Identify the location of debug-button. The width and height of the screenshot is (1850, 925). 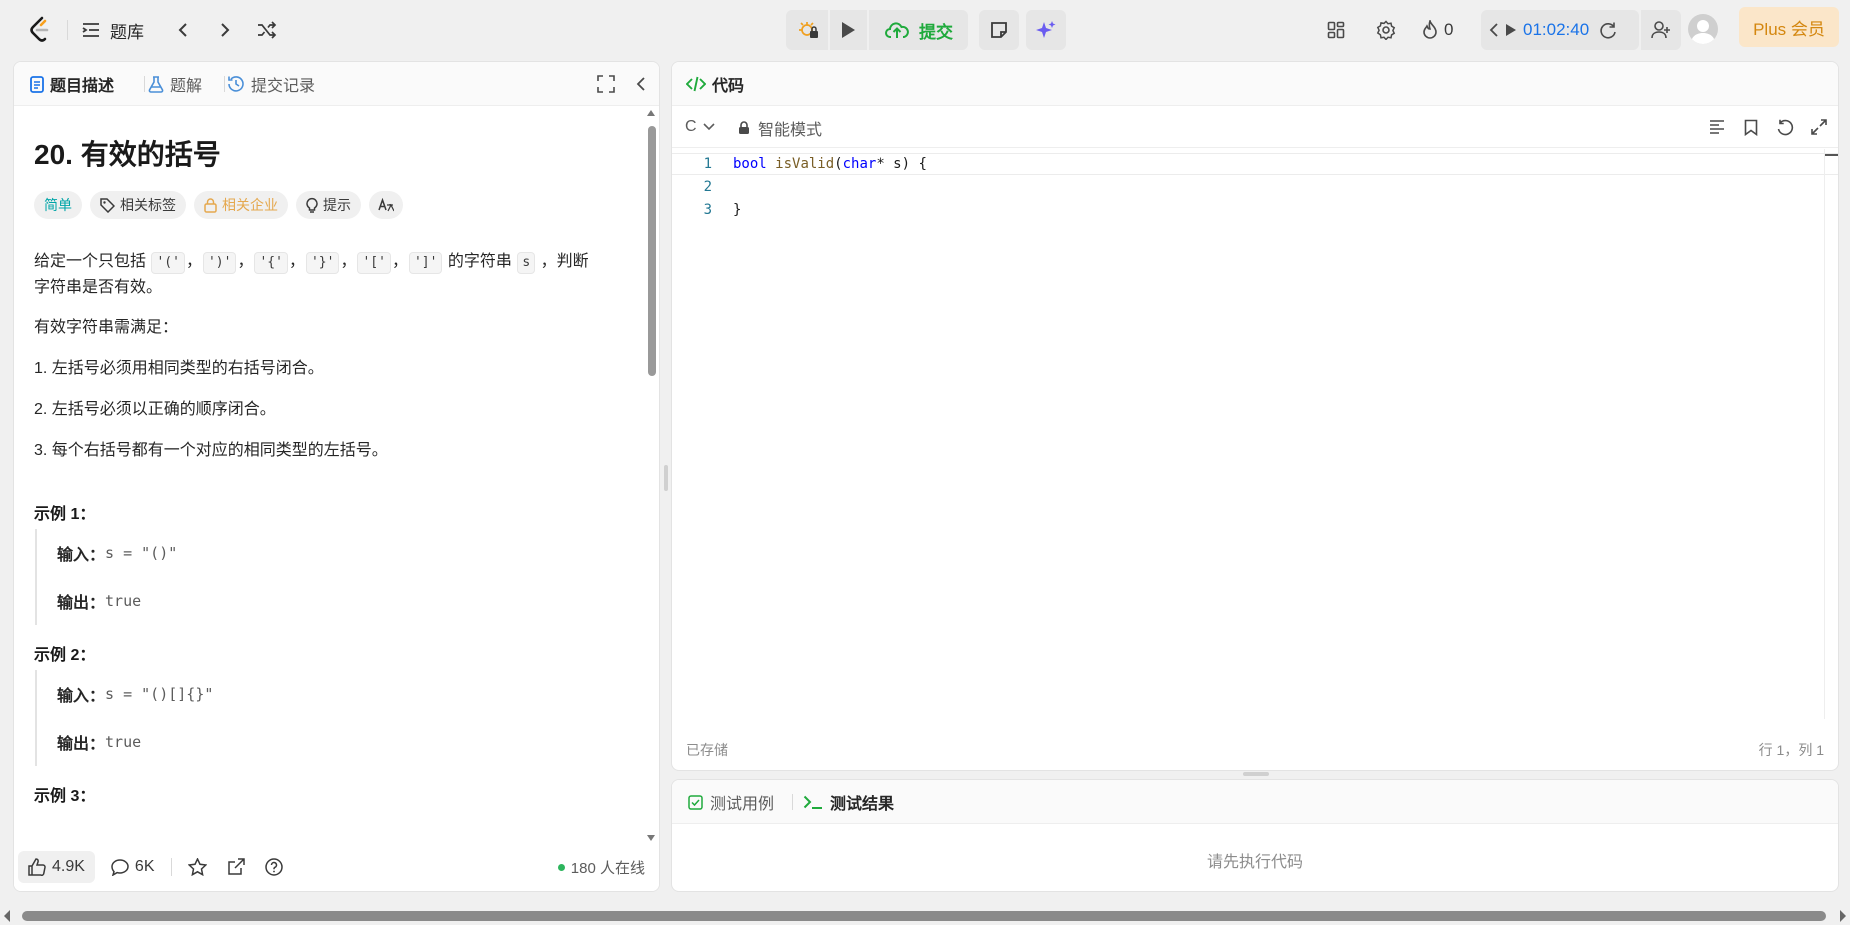
(809, 30).